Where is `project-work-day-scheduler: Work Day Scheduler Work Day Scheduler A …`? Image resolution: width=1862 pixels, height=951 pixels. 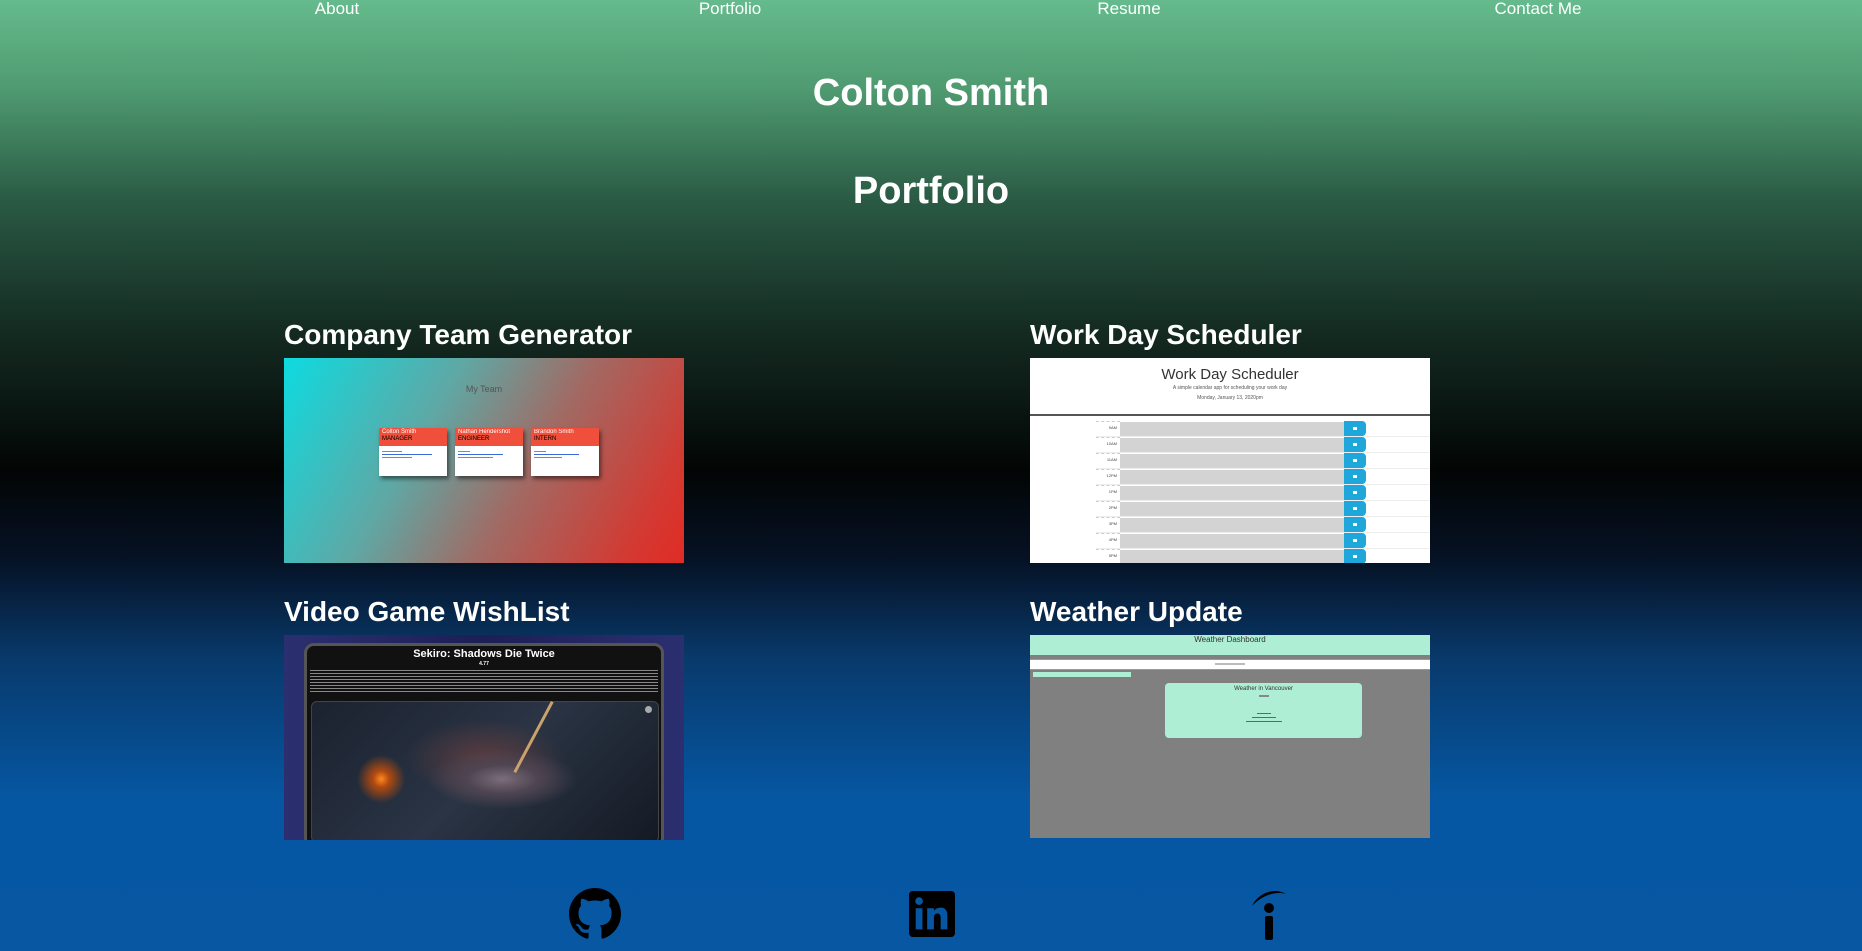 project-work-day-scheduler: Work Day Scheduler Work Day Scheduler A … is located at coordinates (1230, 440).